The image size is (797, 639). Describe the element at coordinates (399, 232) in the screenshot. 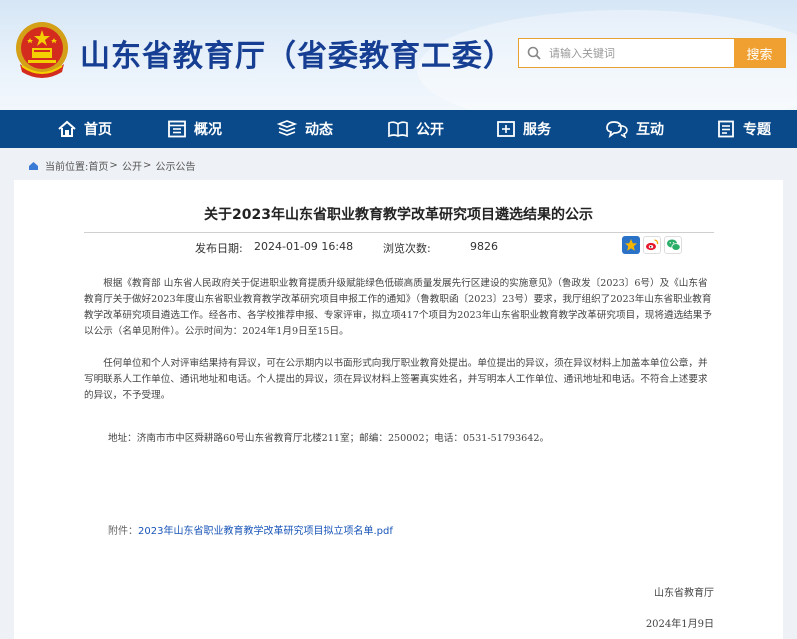

I see `title-divider` at that location.